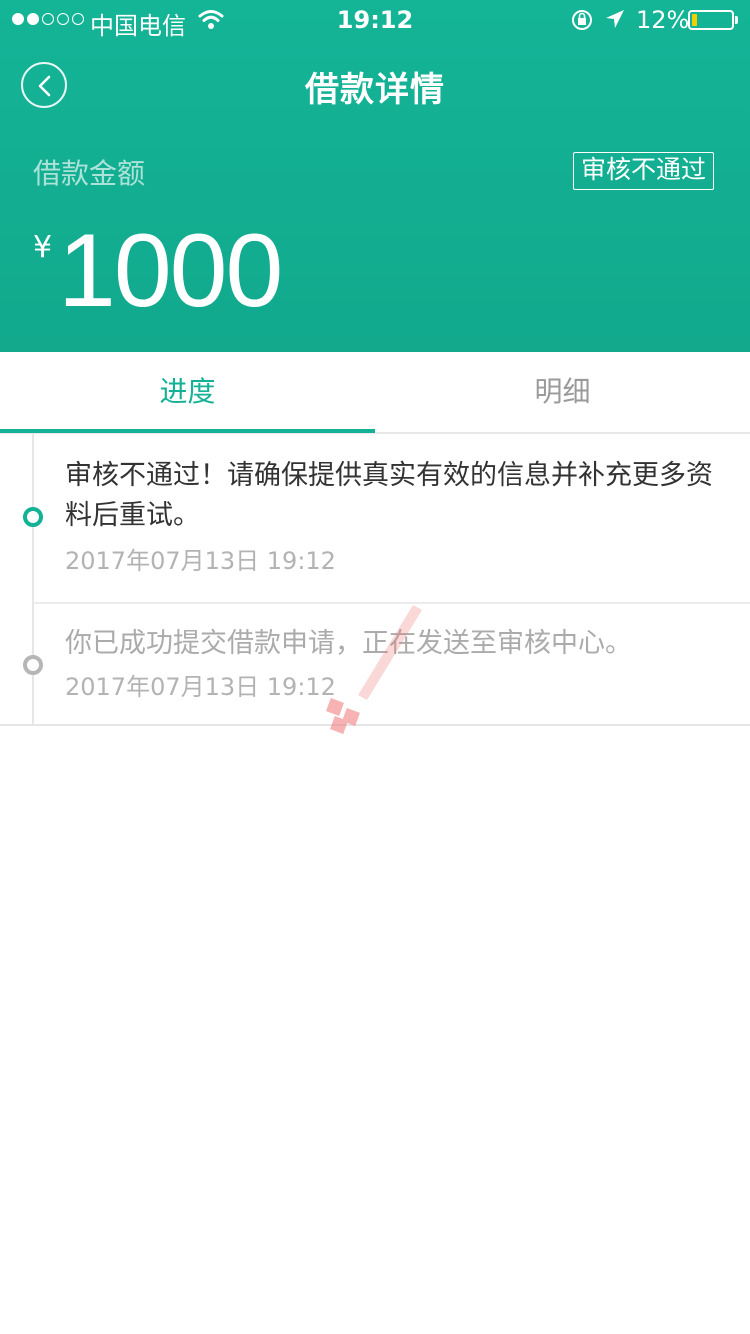  I want to click on location-arrow-icon, so click(615, 21).